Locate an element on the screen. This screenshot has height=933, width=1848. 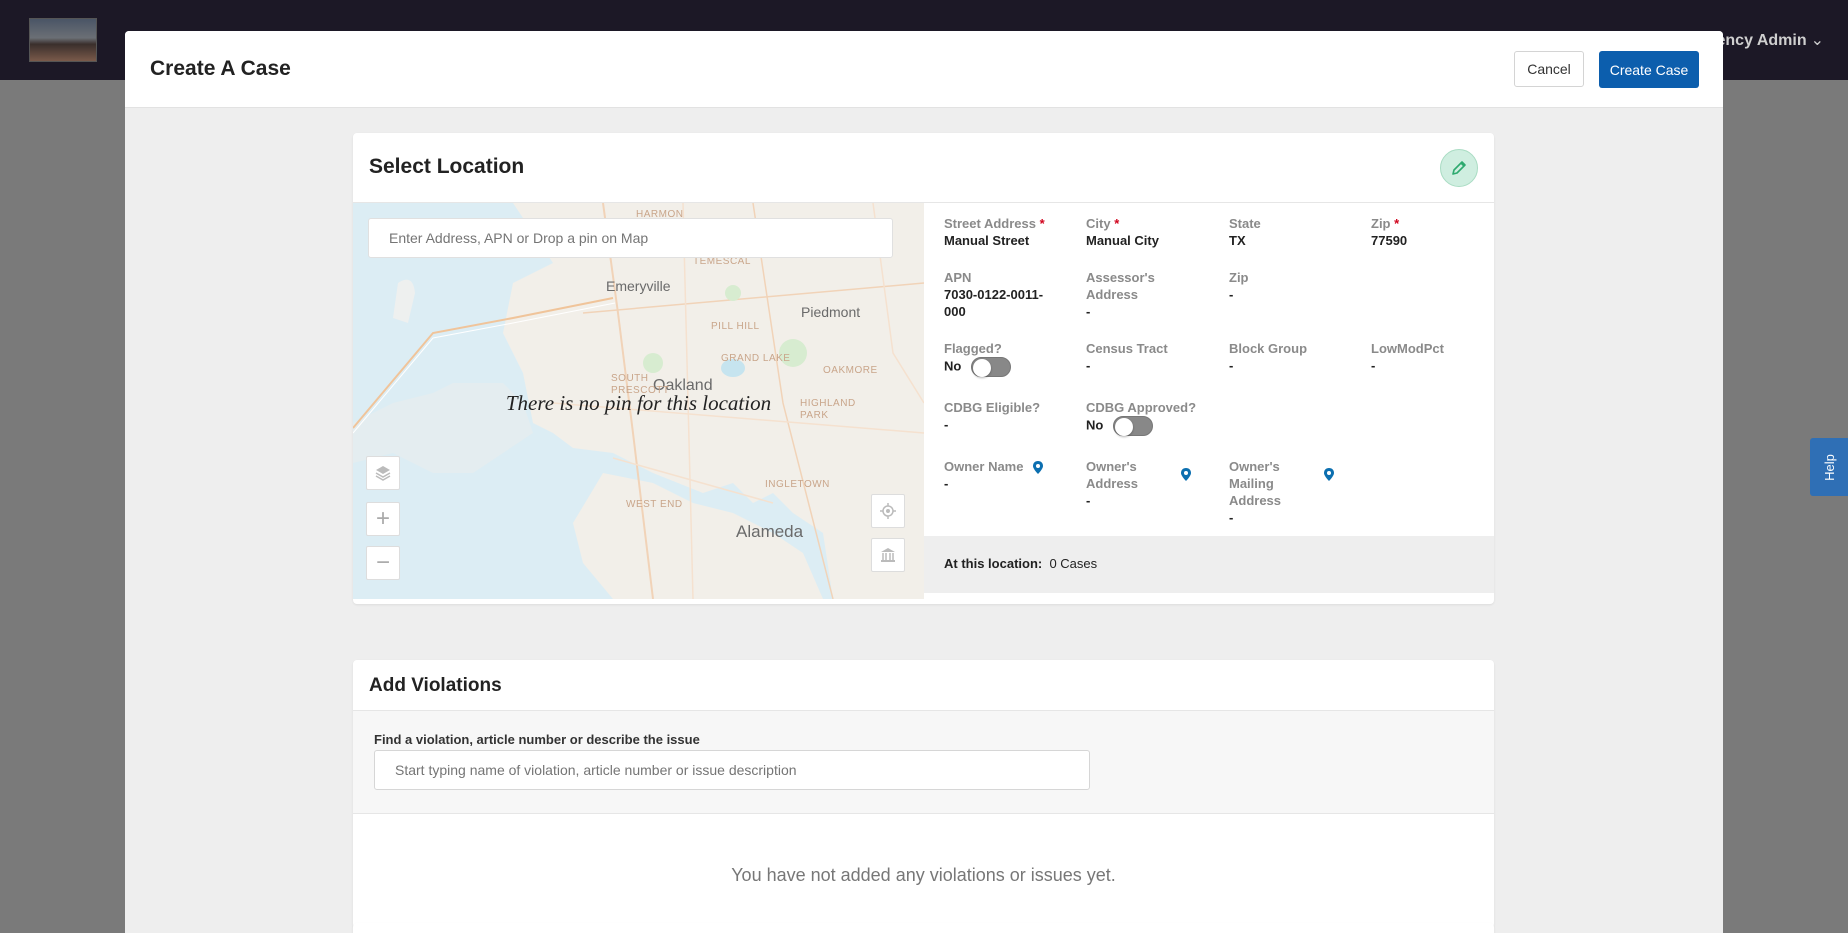
zip-label: Zip is located at coordinates (1381, 223).